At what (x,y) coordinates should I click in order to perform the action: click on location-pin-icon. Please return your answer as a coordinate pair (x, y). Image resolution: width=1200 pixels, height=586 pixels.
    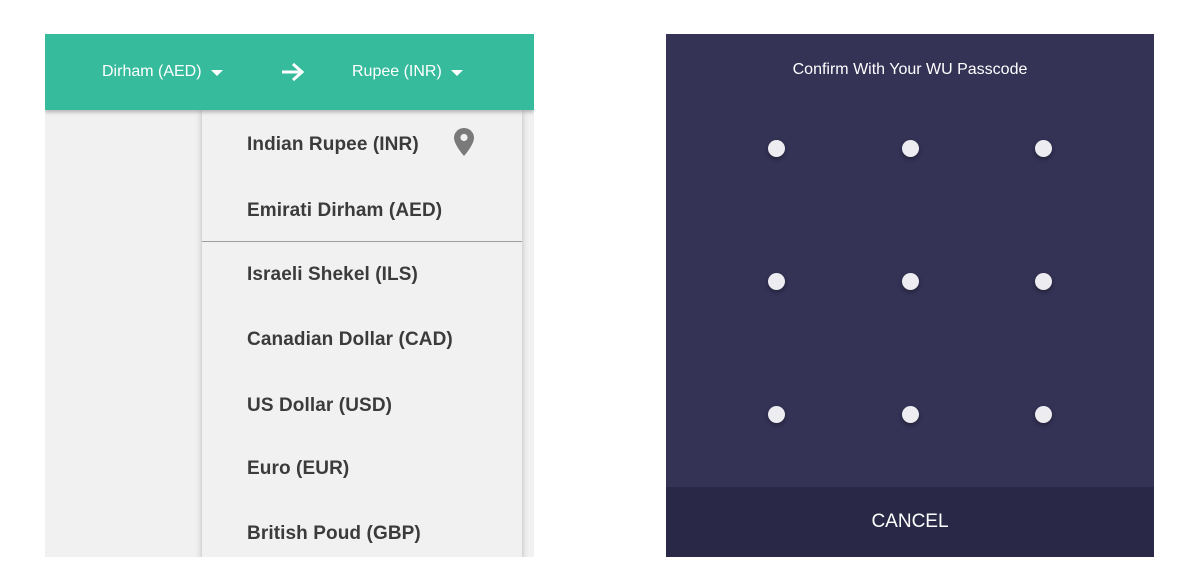
    Looking at the image, I should click on (464, 142).